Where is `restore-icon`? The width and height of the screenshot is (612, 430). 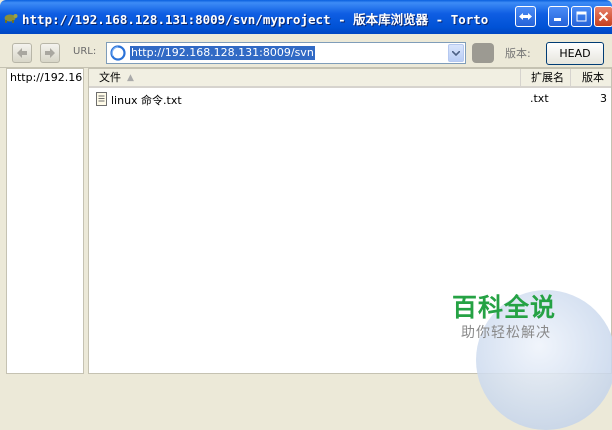 restore-icon is located at coordinates (525, 16).